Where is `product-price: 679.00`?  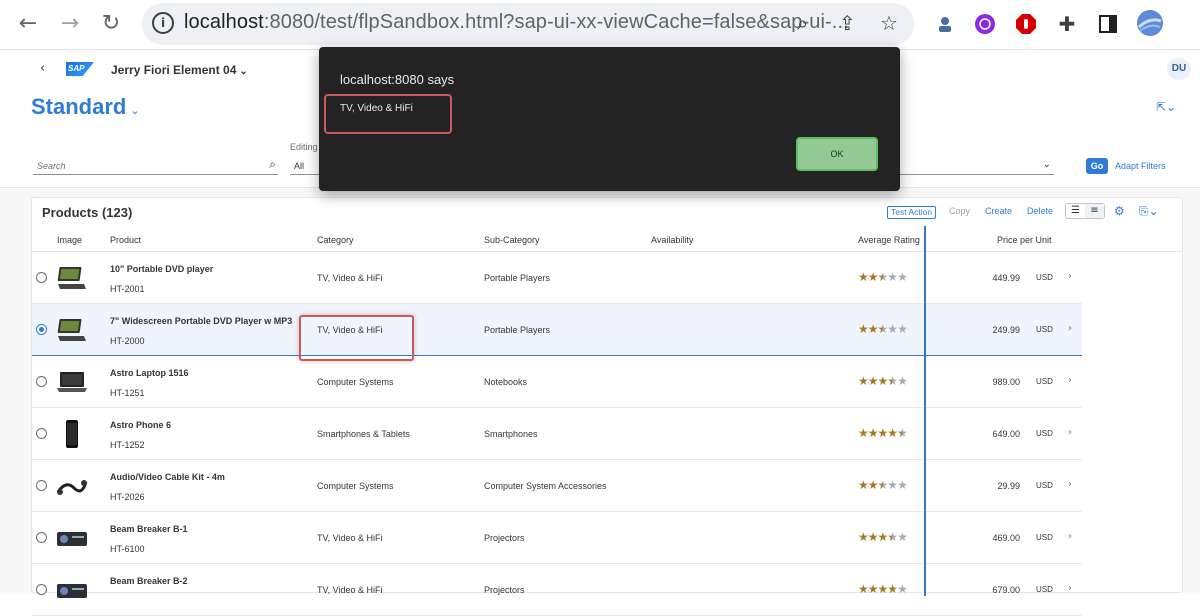 product-price: 679.00 is located at coordinates (1006, 590).